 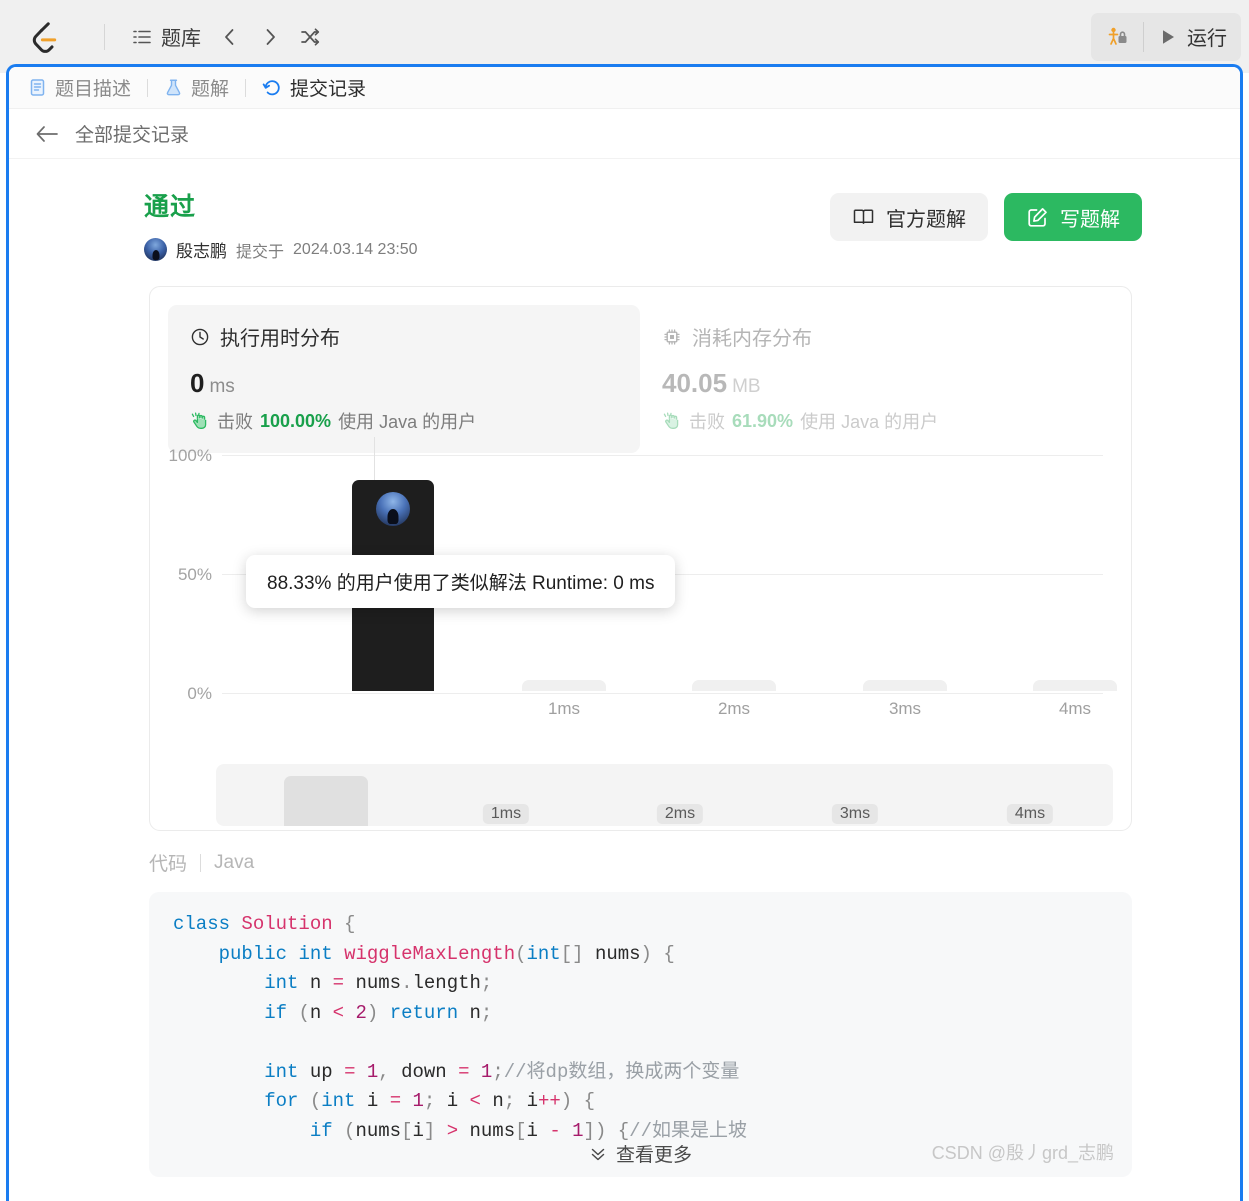 What do you see at coordinates (664, 795) in the screenshot?
I see `chart-brush-minimap: 1ms 2ms 3ms 4ms` at bounding box center [664, 795].